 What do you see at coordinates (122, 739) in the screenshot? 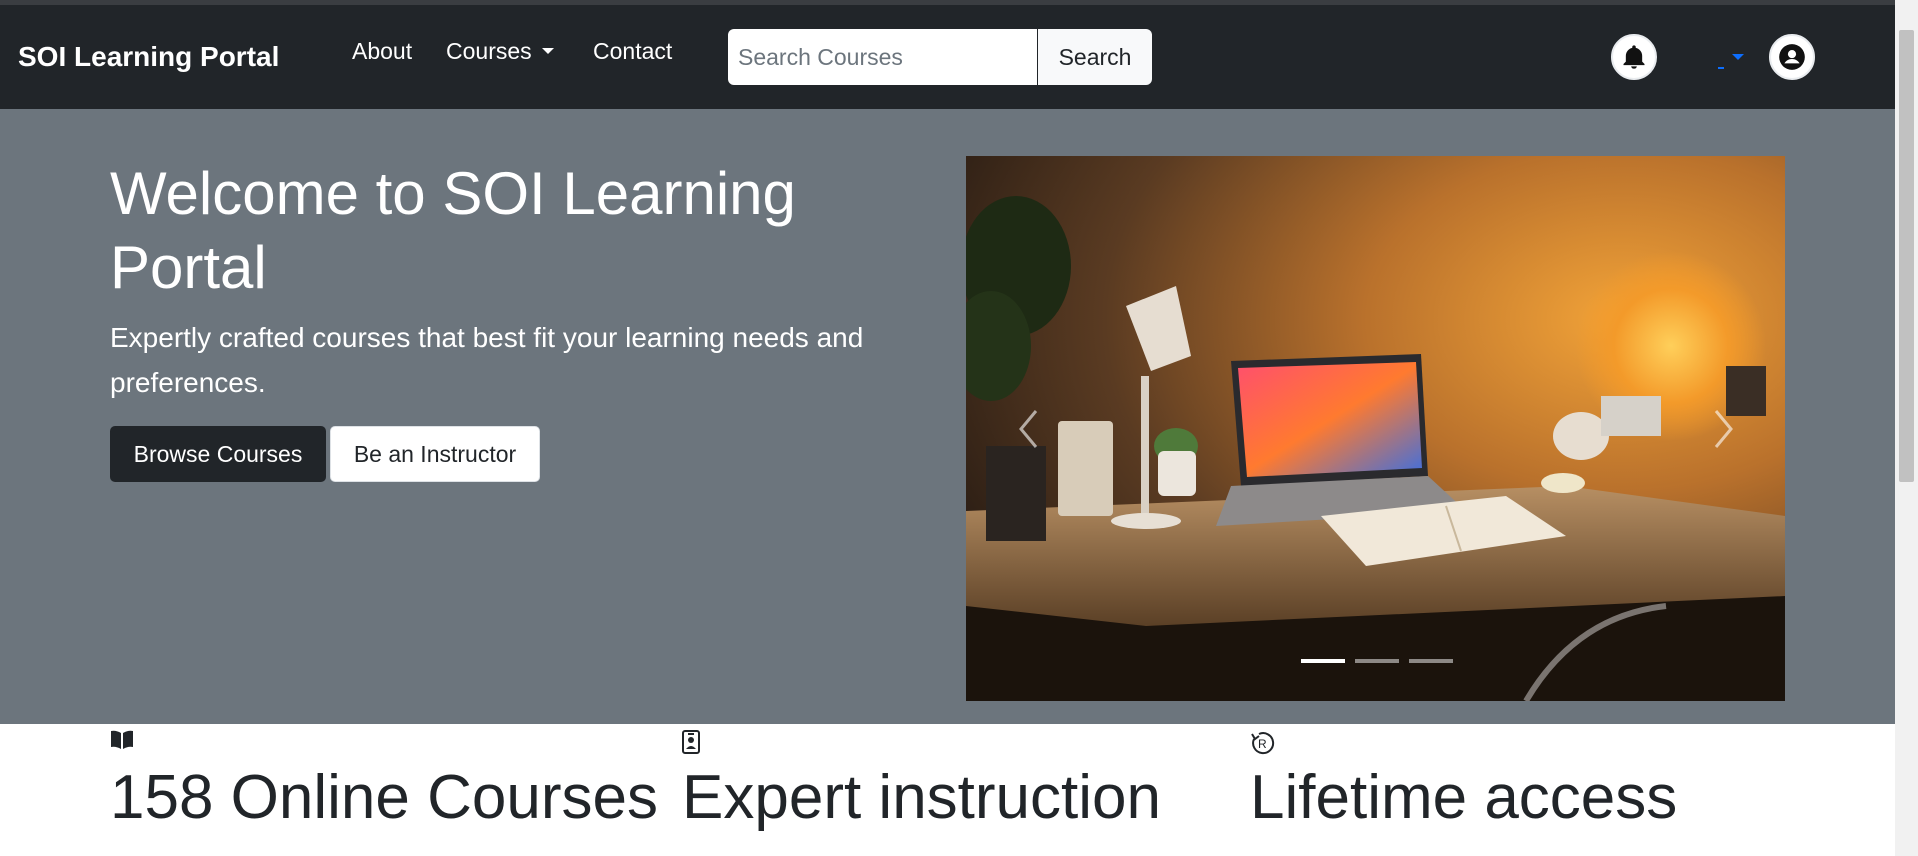
I see `book-icon` at bounding box center [122, 739].